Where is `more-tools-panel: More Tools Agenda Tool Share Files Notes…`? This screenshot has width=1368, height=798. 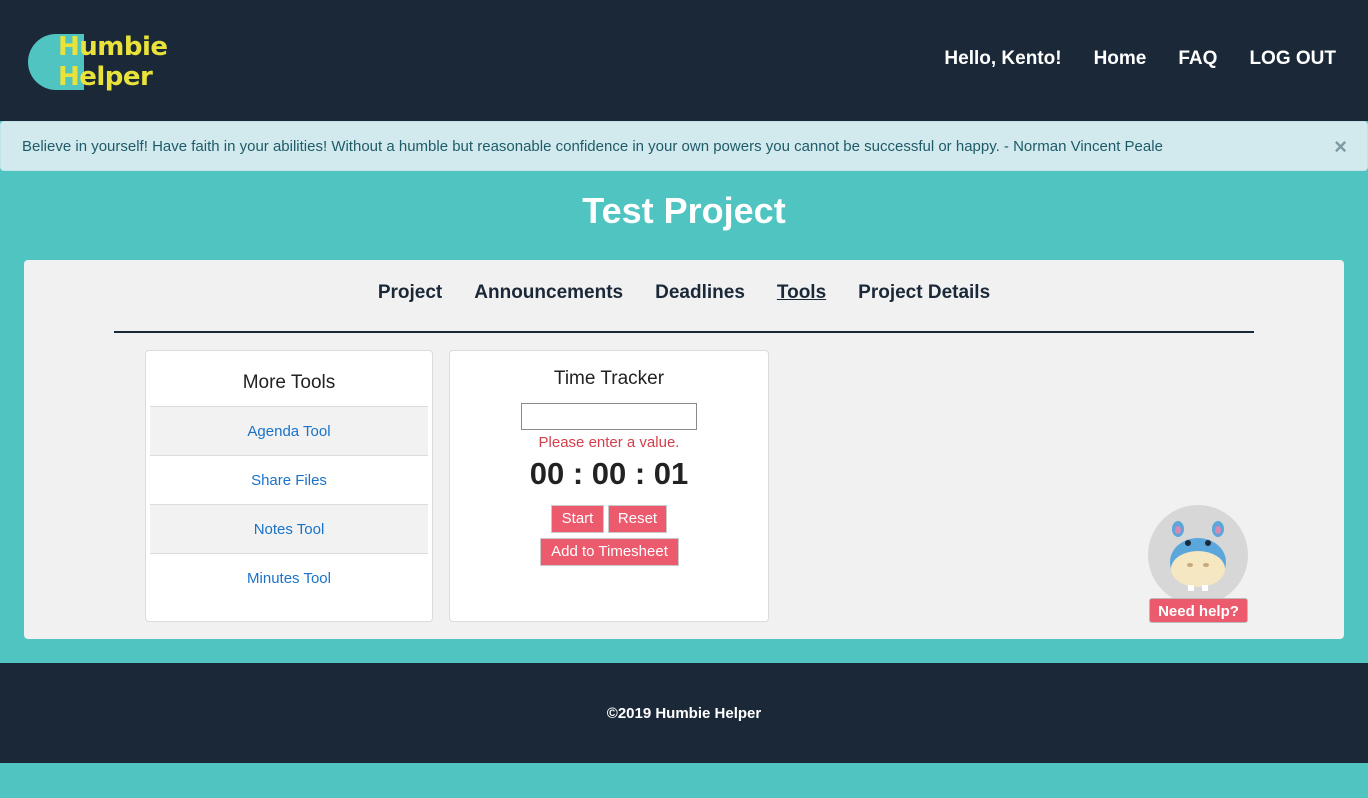
more-tools-panel: More Tools Agenda Tool Share Files Notes… is located at coordinates (289, 486).